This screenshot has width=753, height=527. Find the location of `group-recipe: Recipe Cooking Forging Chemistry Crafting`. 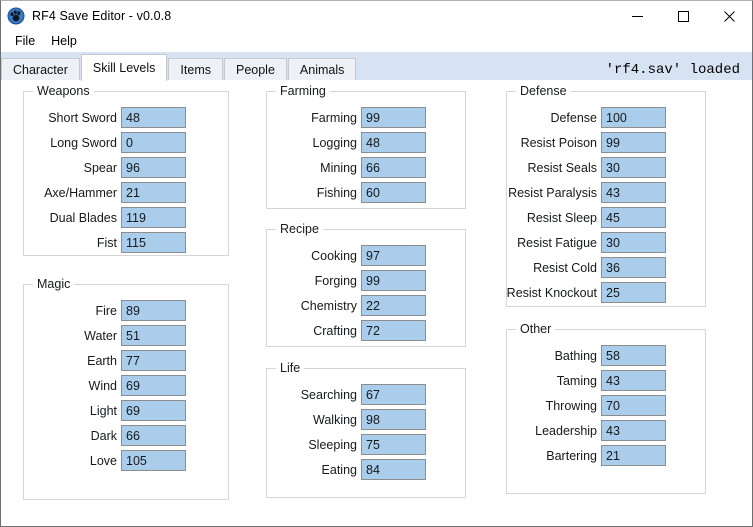

group-recipe: Recipe Cooking Forging Chemistry Crafting is located at coordinates (366, 284).